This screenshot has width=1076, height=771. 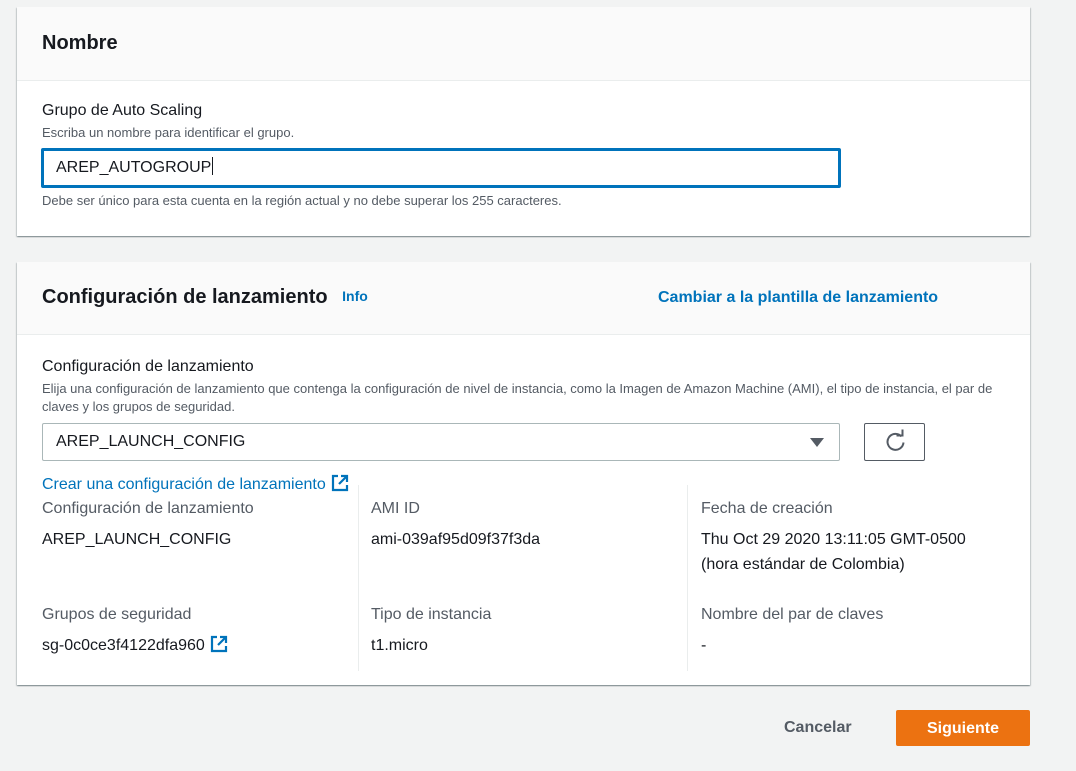 I want to click on auto-scaling-group-name-value: AREP_AUTOGROUP, so click(x=134, y=167).